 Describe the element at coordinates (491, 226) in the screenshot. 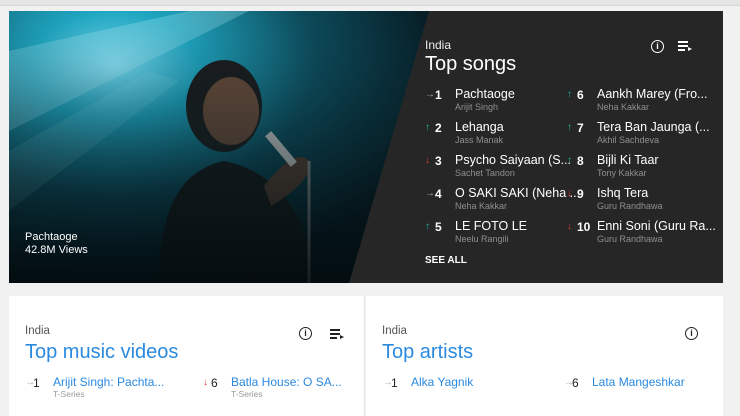

I see `item-title: LE FOTO LE` at that location.